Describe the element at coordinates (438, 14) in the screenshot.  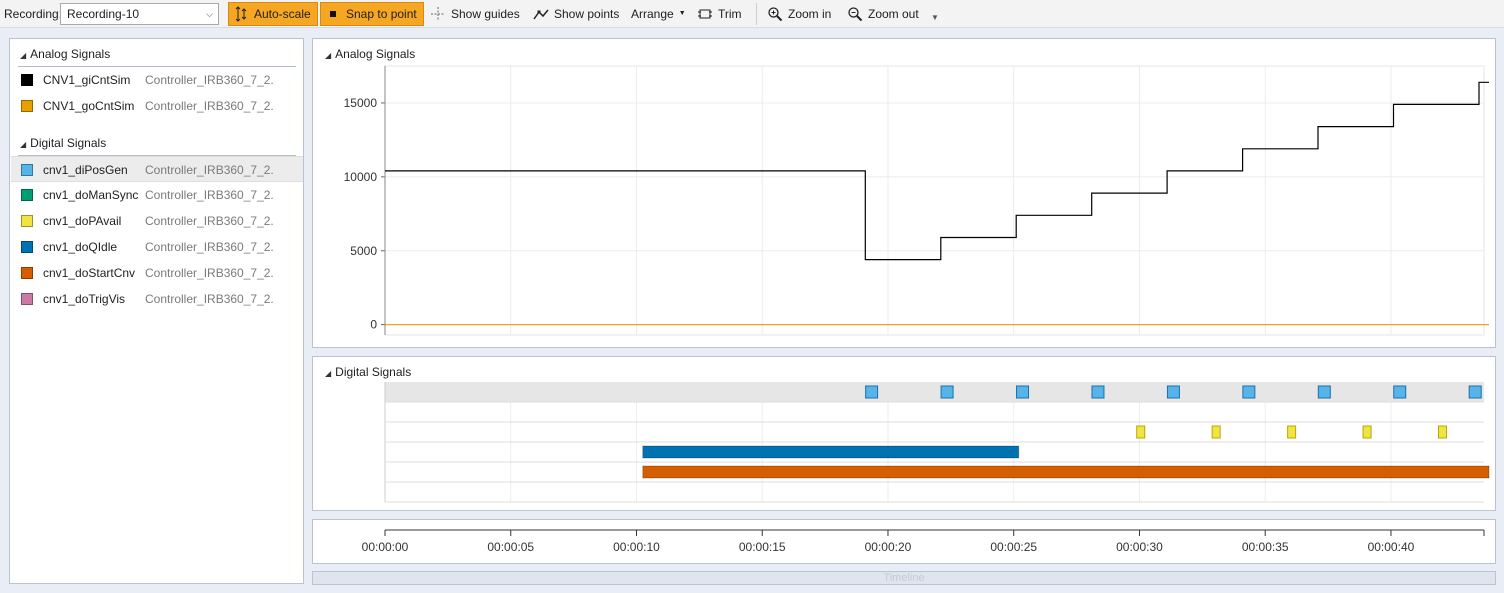
I see `crosshair-icon` at that location.